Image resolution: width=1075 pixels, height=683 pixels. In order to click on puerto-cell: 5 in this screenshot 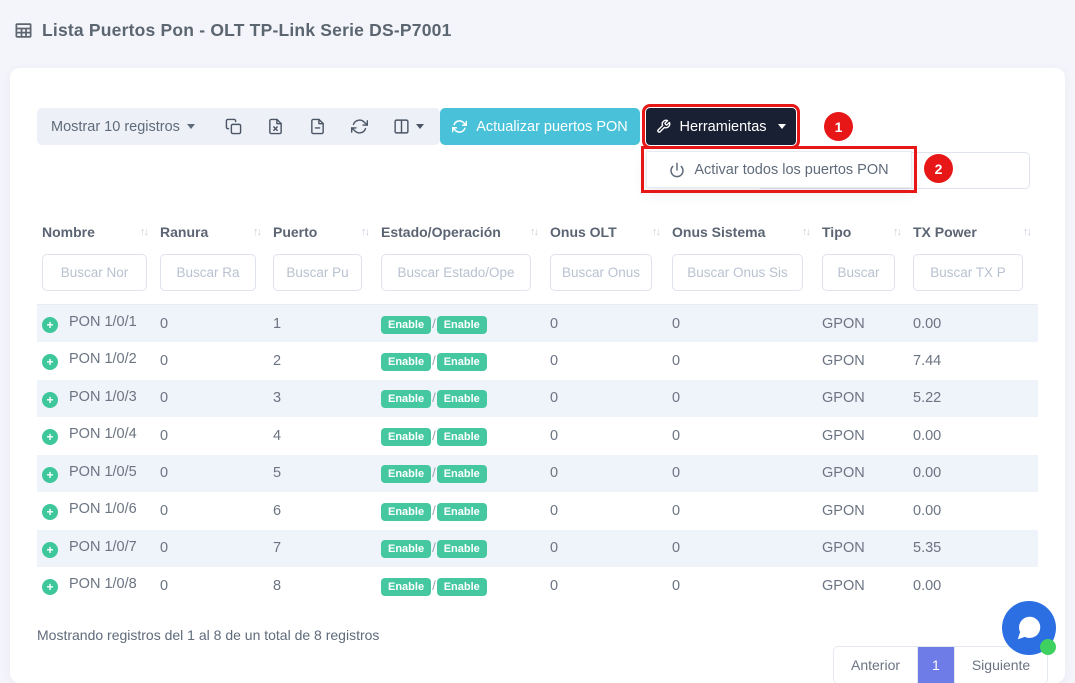, I will do `click(277, 473)`.